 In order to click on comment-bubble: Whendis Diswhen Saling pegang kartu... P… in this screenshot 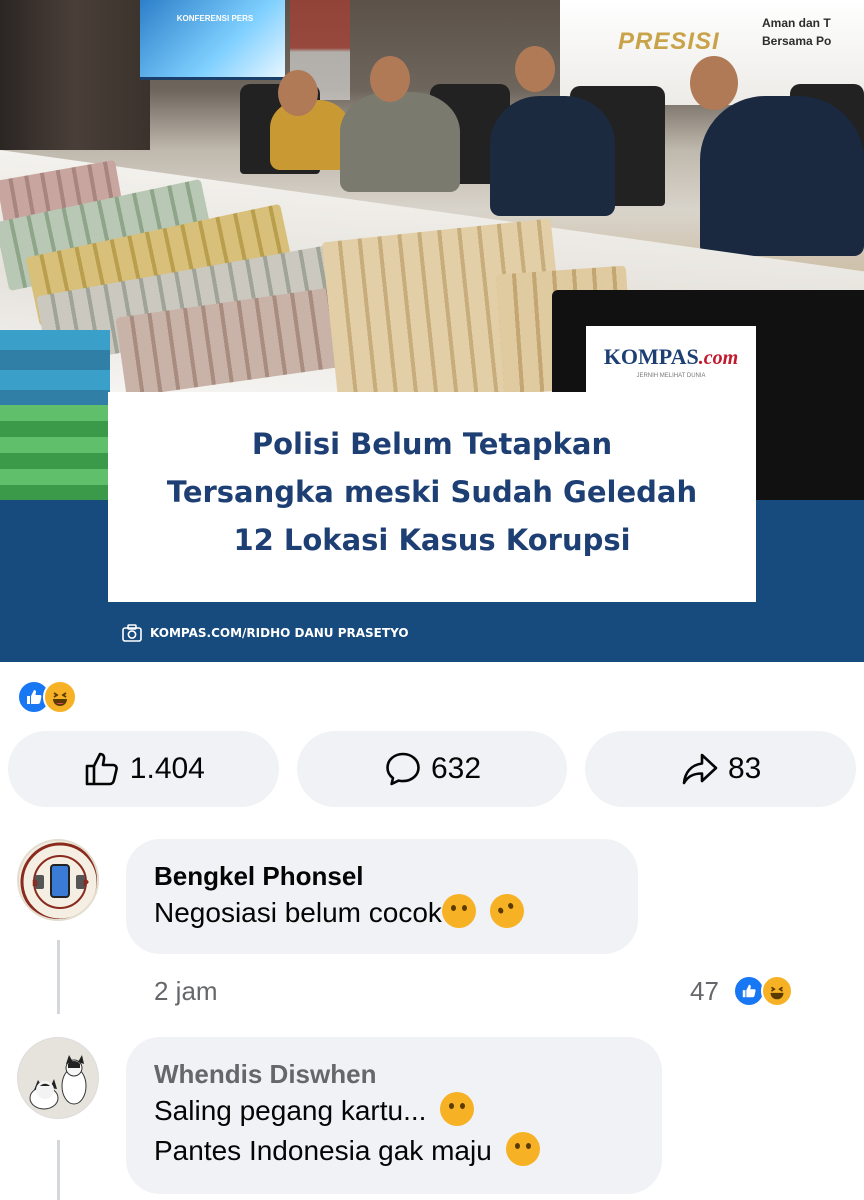, I will do `click(394, 1115)`.